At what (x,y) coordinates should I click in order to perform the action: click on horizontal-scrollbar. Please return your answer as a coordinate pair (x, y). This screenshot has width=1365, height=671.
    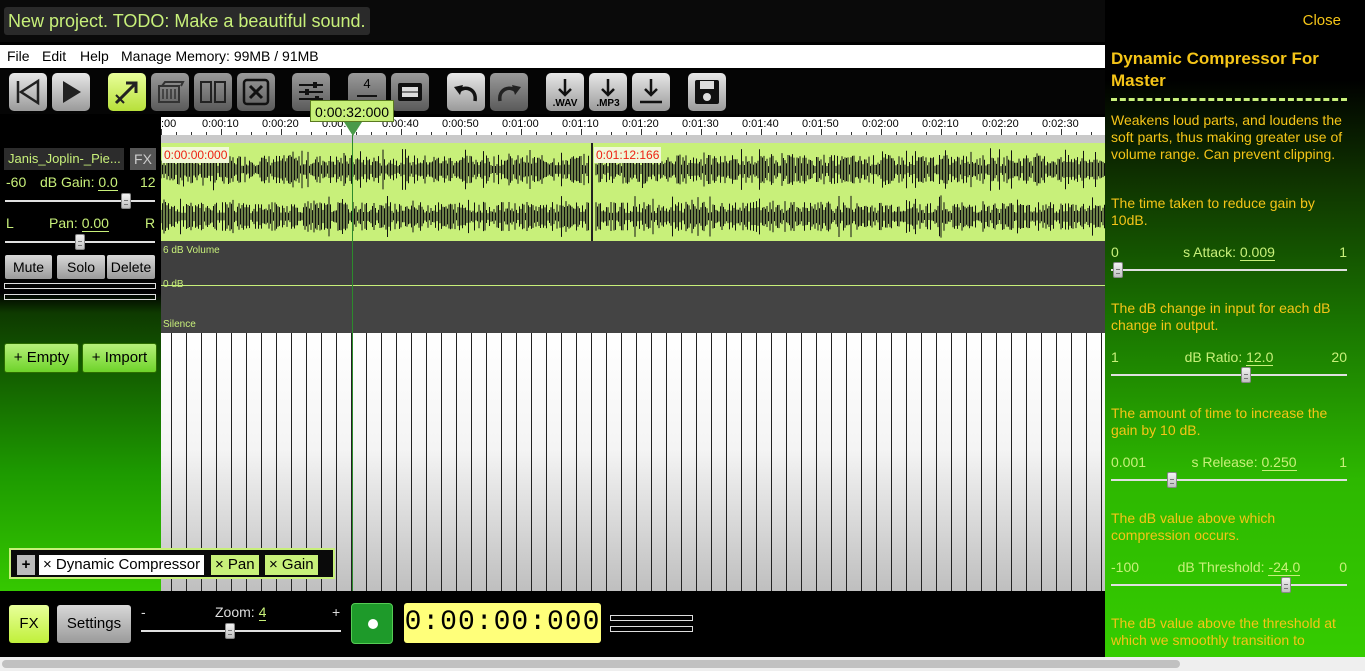
    Looking at the image, I should click on (682, 664).